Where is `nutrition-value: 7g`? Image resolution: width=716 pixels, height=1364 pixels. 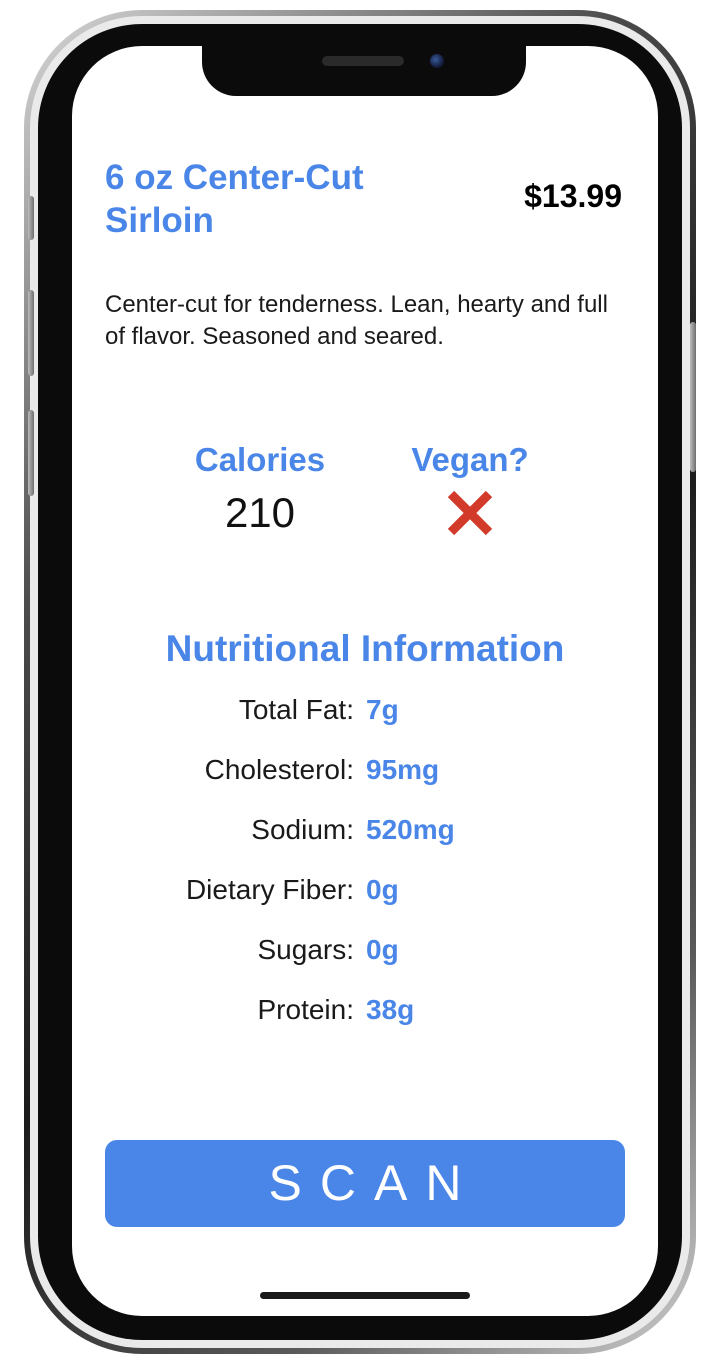 nutrition-value: 7g is located at coordinates (382, 709).